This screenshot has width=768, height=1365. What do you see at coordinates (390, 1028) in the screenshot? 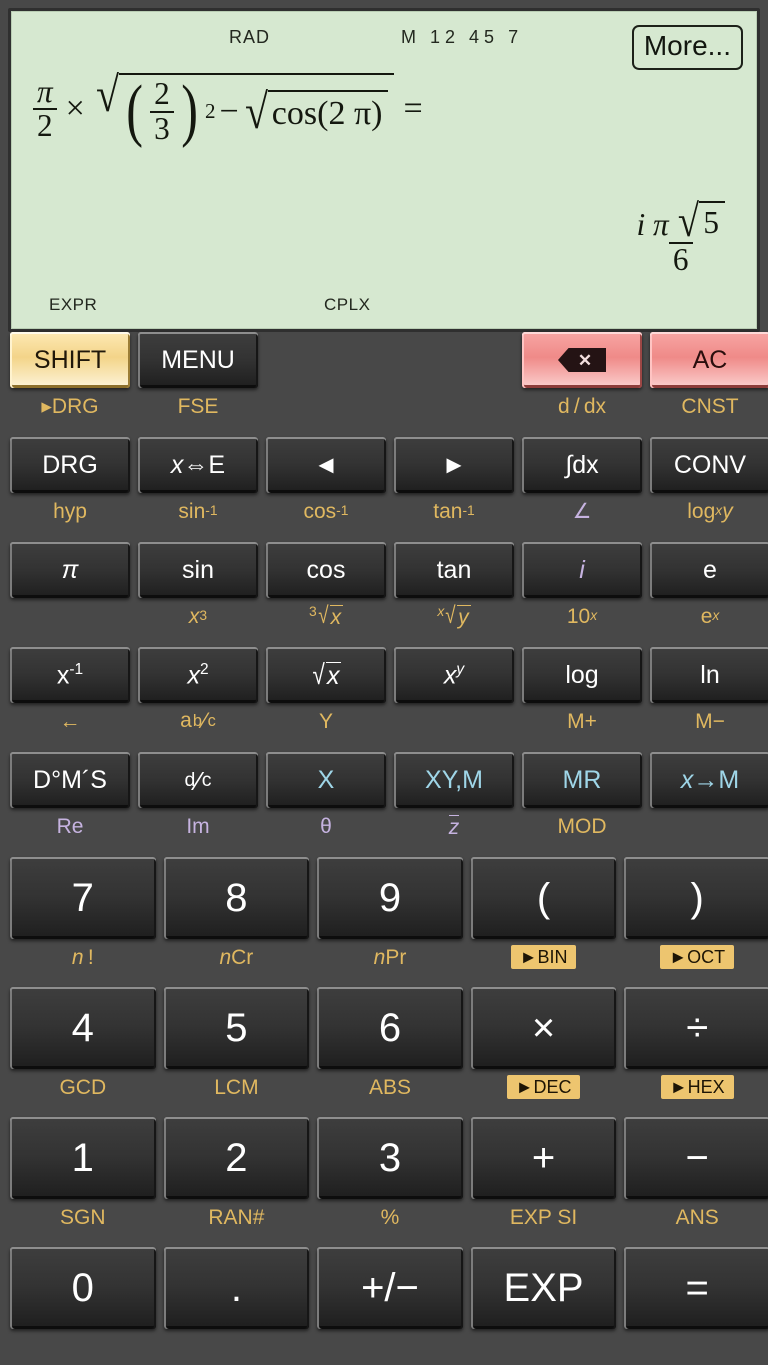
I see `key-6: 6` at bounding box center [390, 1028].